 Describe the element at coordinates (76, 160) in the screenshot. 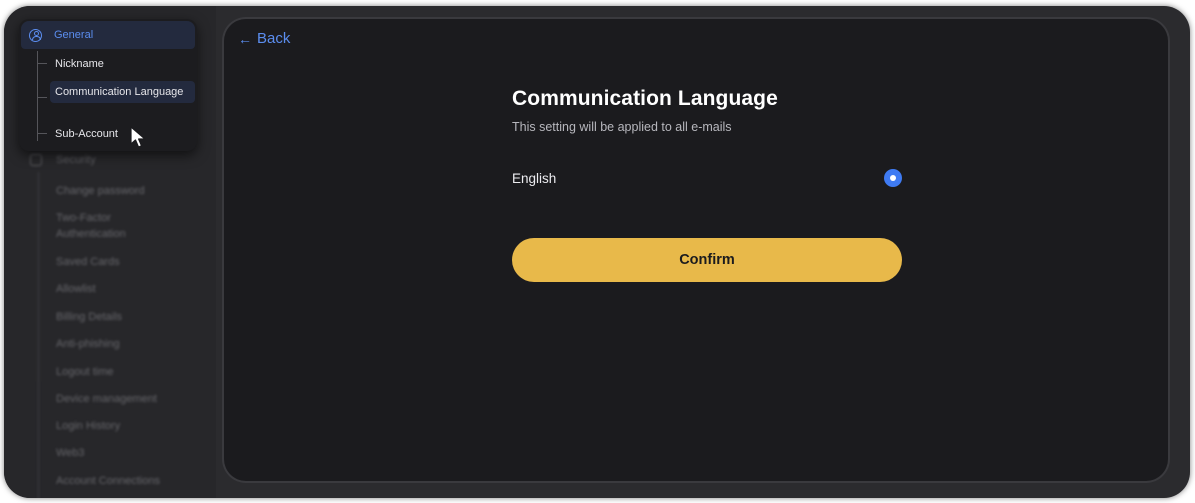

I see `sidebar-group-label: Security` at that location.